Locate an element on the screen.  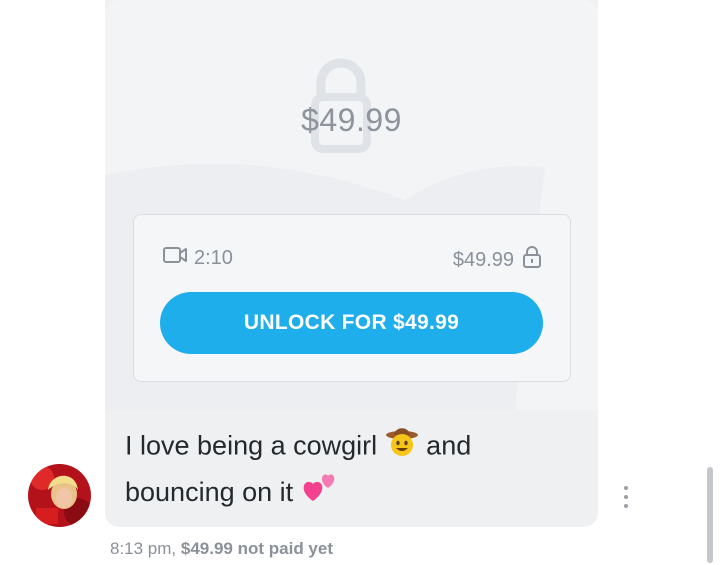
message-line2: bouncing on it is located at coordinates (209, 492).